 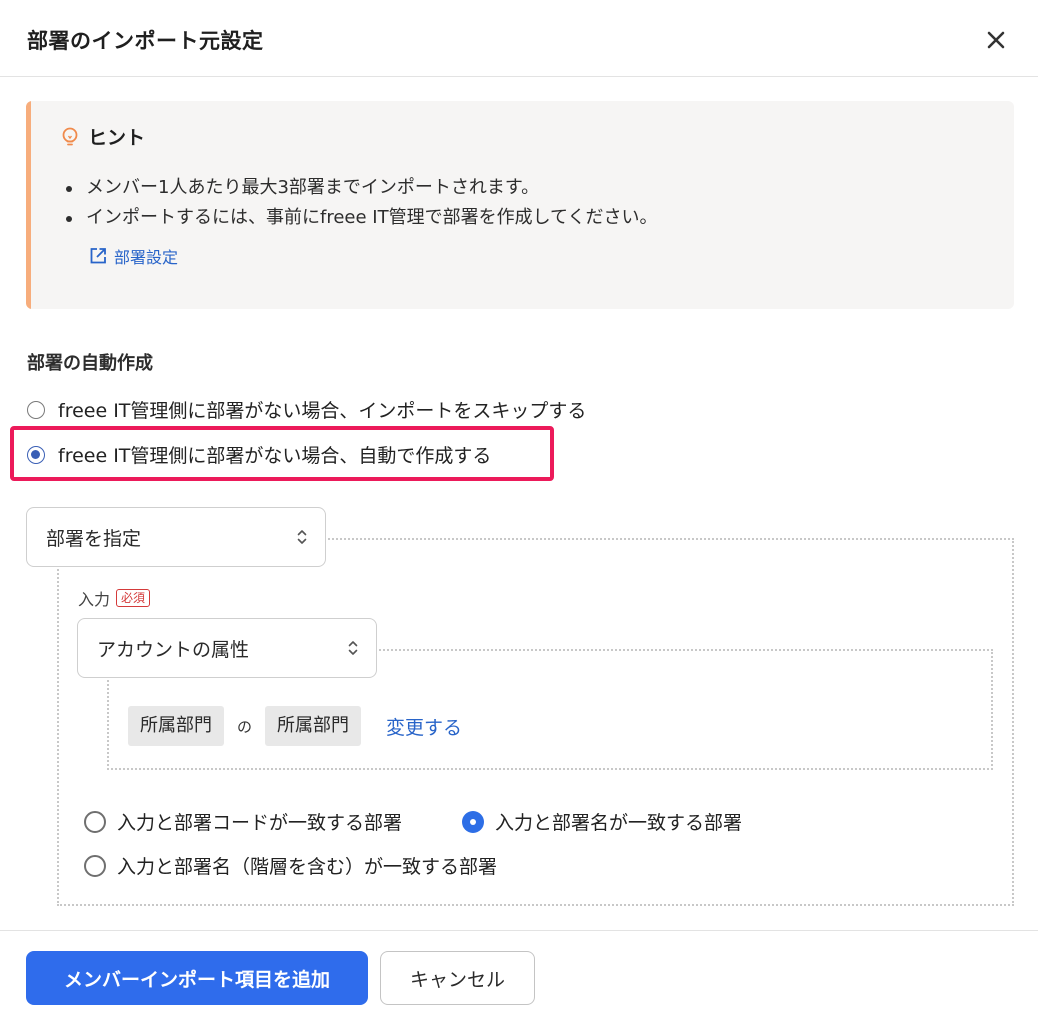 What do you see at coordinates (94, 599) in the screenshot?
I see `input-label-text: 入力` at bounding box center [94, 599].